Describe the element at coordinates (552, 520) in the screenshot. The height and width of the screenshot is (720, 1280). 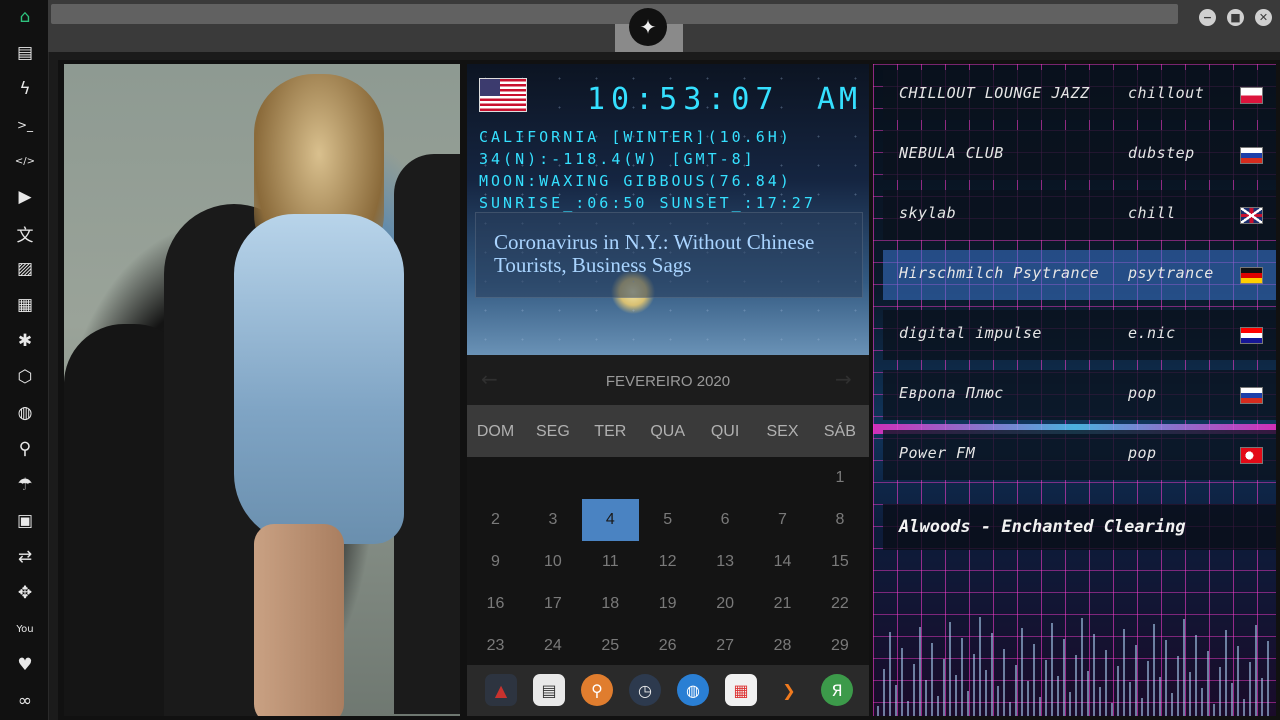
I see `calendar-day: 3` at that location.